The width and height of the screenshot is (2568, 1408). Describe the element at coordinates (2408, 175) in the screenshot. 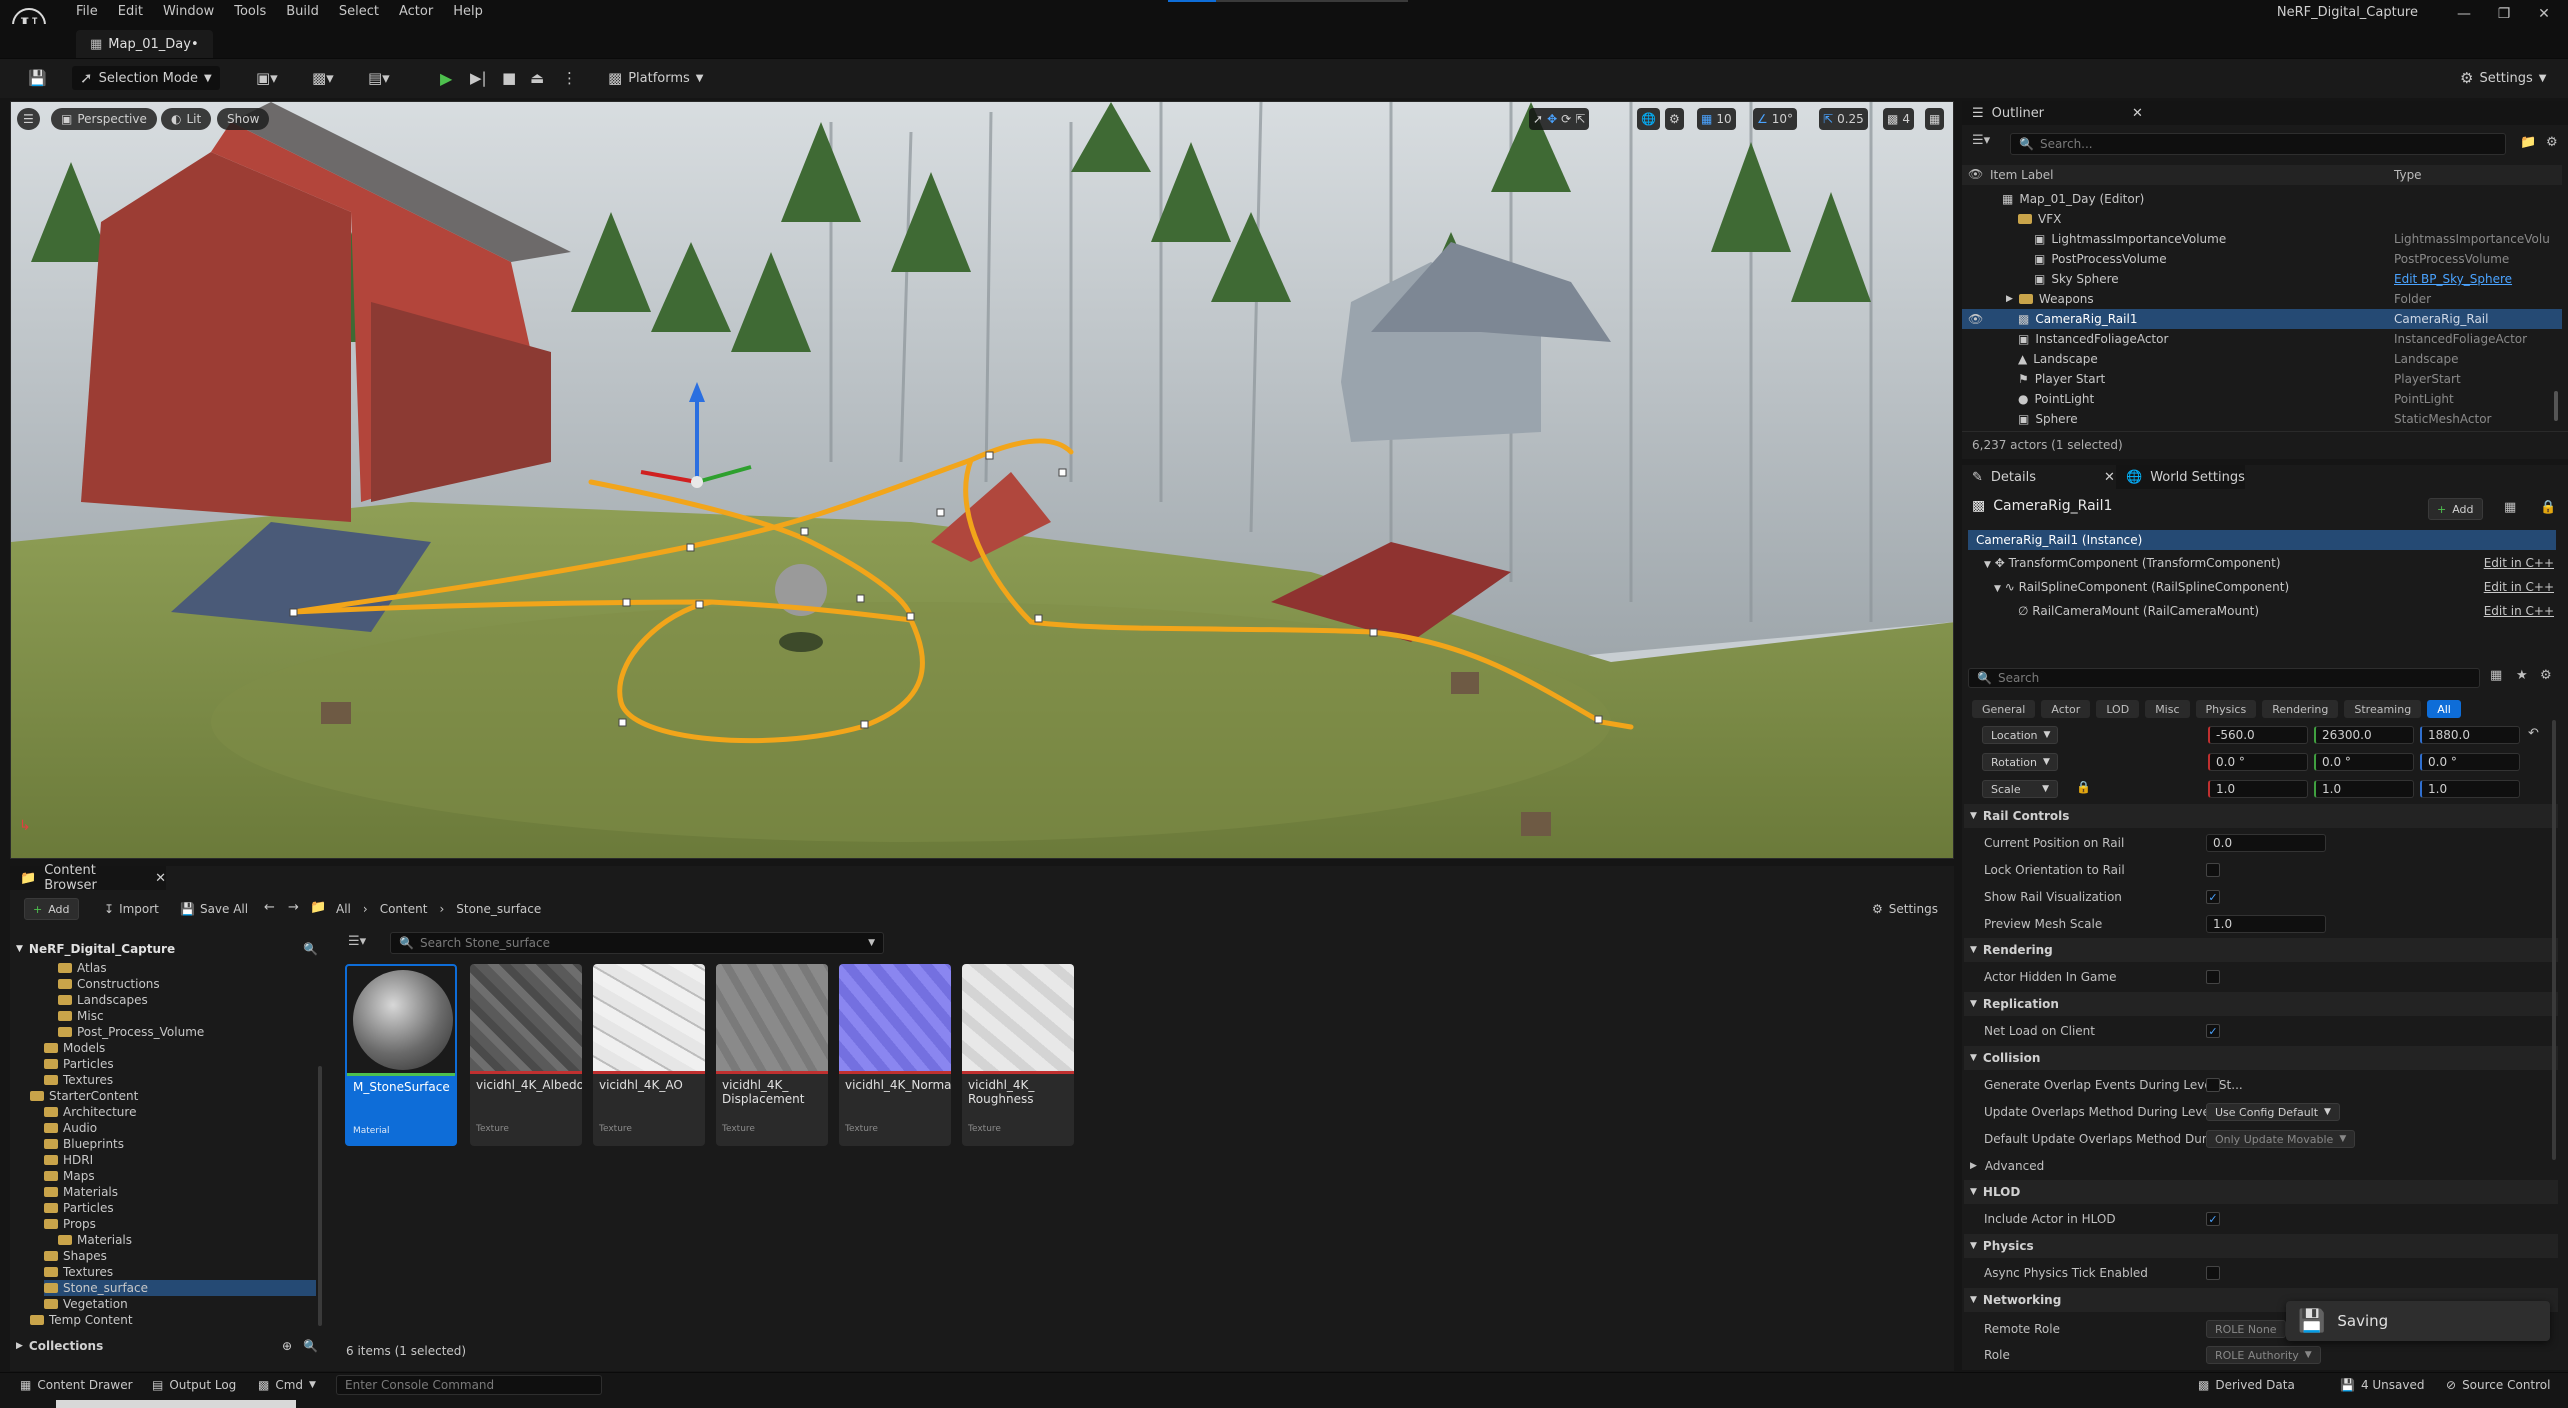

I see `col-type: Type` at that location.